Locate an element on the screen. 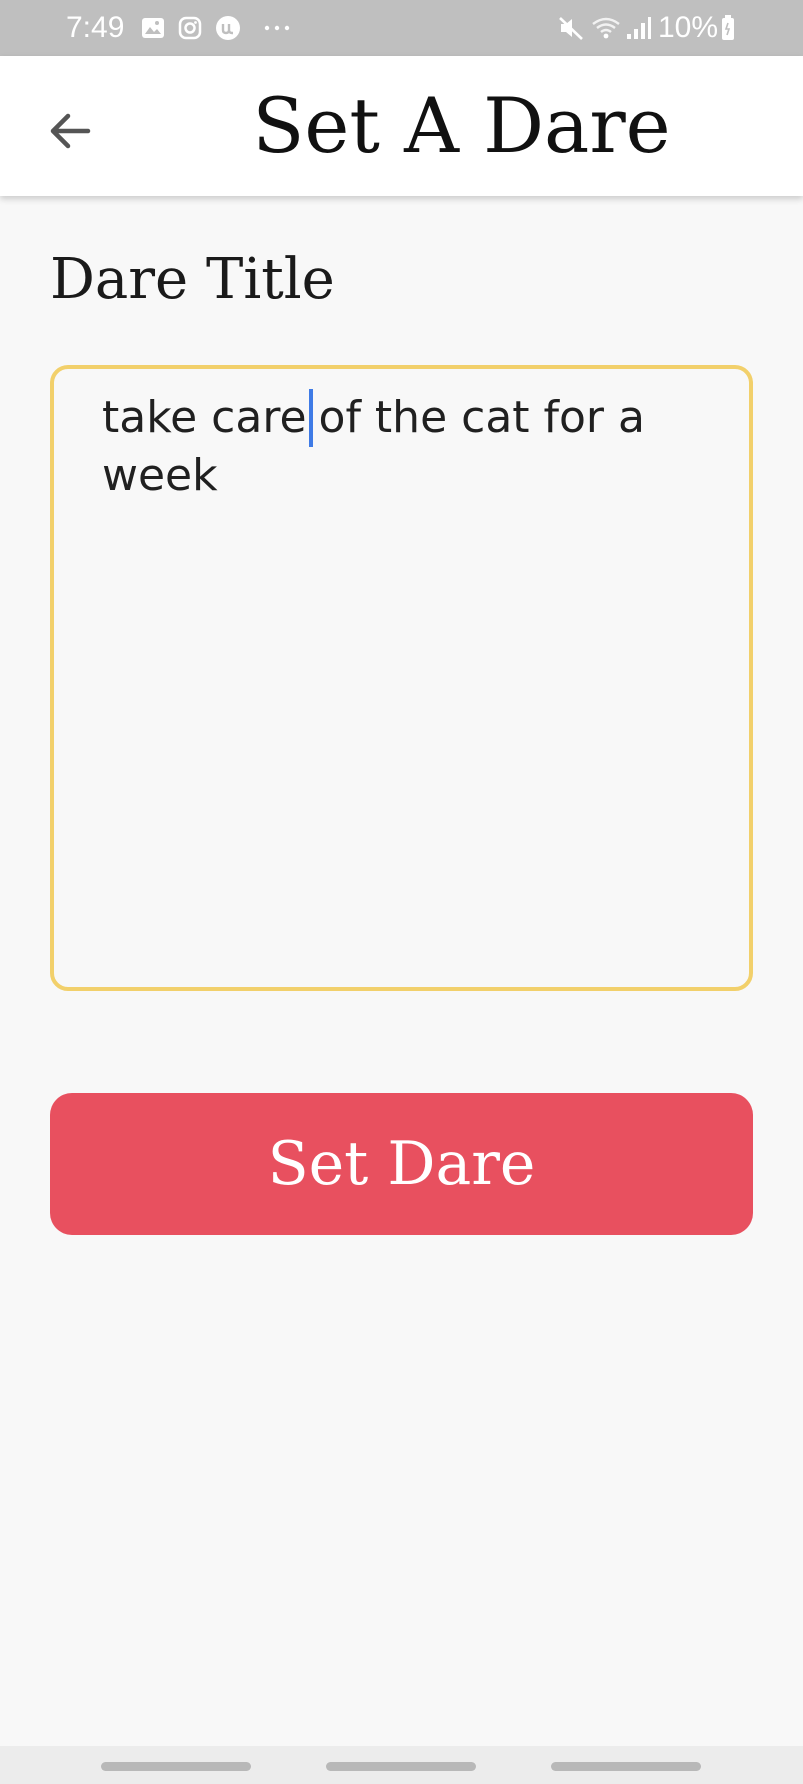 The image size is (803, 1784). app-bar: Set A Dare is located at coordinates (401, 126).